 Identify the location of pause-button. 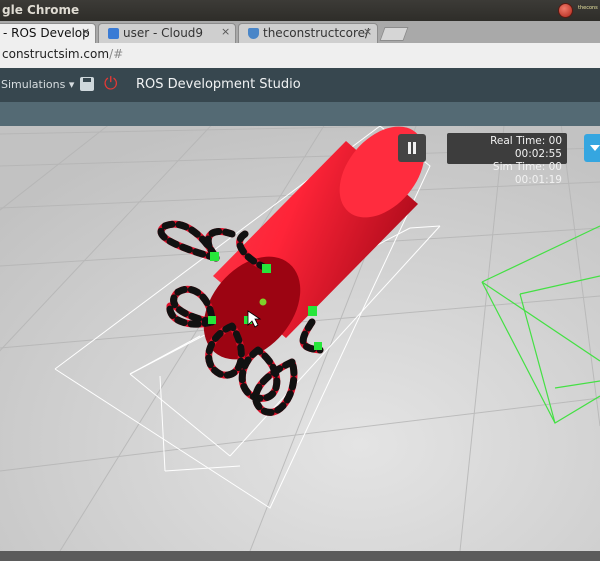
(412, 148).